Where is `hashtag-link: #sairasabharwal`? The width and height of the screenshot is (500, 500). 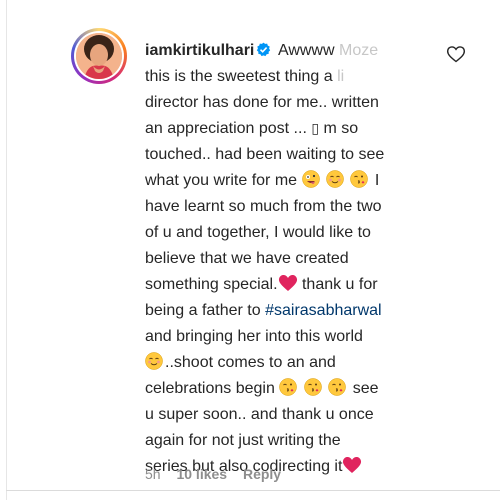
hashtag-link: #sairasabharwal is located at coordinates (323, 310).